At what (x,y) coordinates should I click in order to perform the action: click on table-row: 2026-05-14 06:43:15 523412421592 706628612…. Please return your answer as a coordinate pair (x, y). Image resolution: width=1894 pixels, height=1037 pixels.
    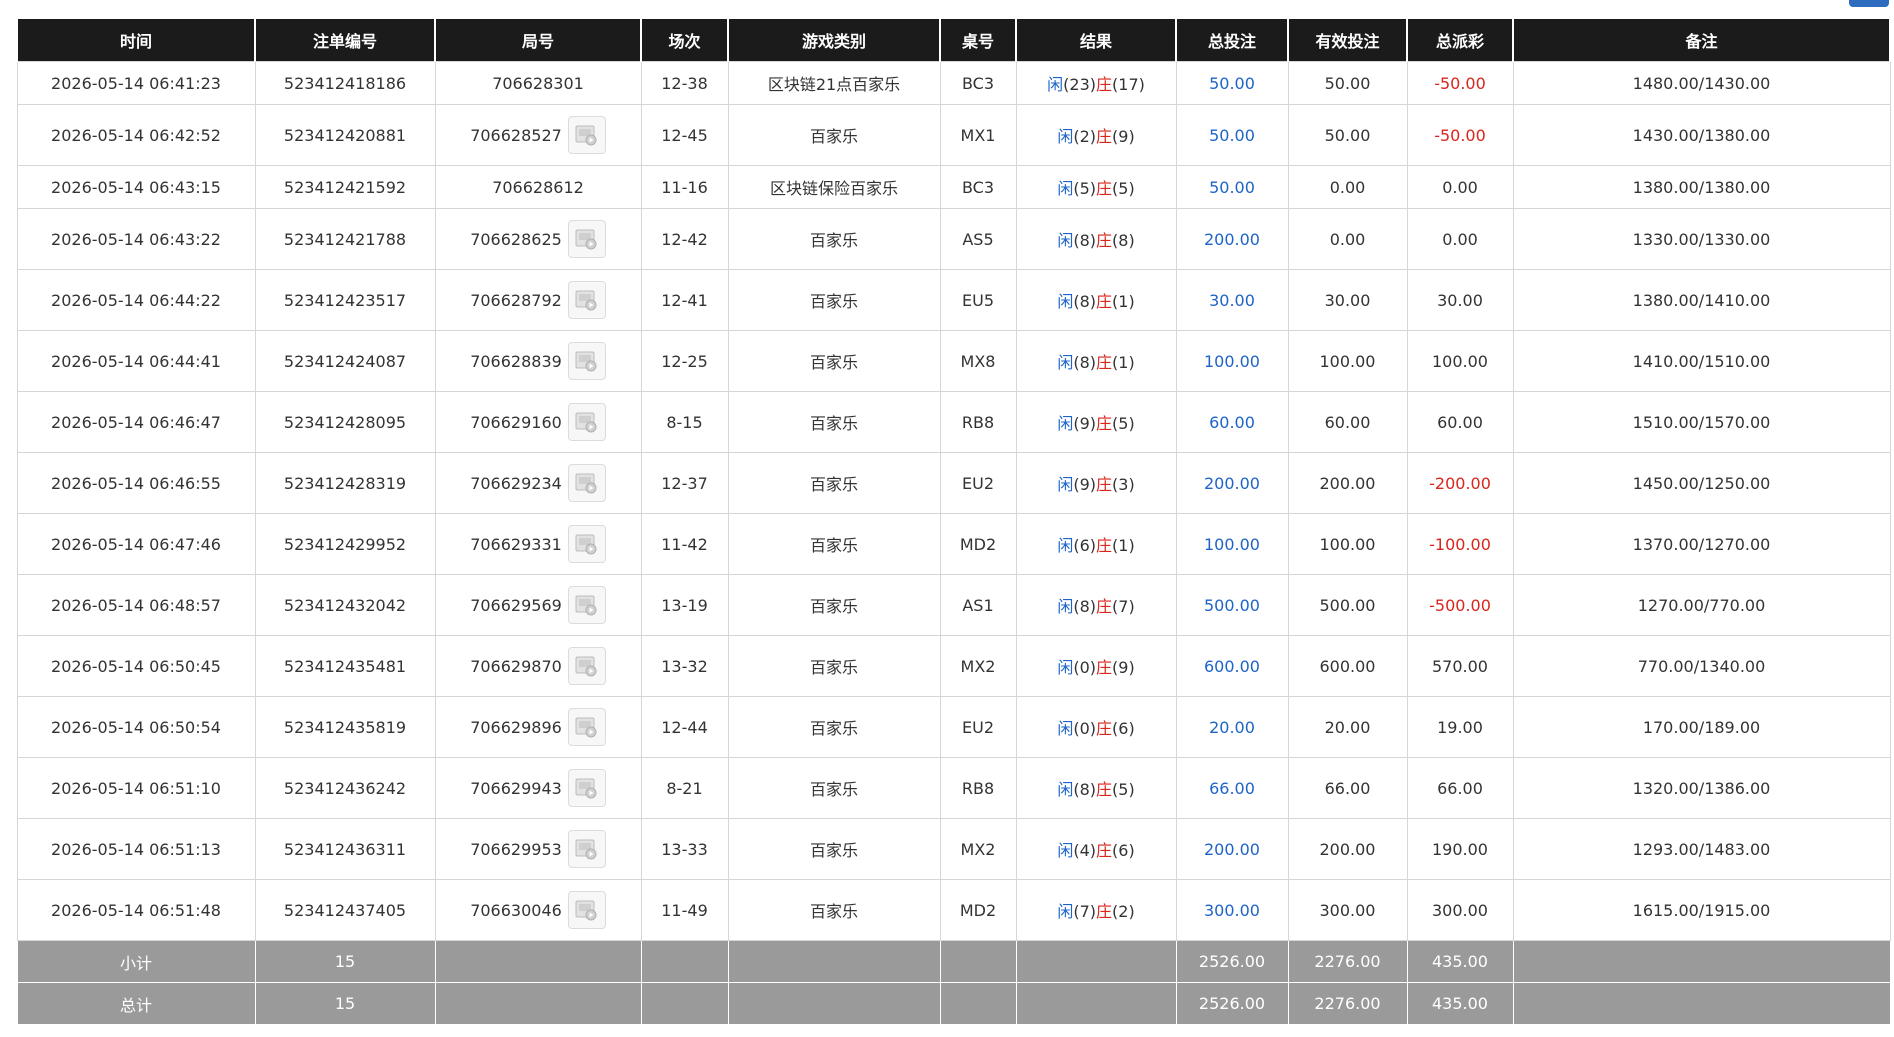
    Looking at the image, I should click on (953, 187).